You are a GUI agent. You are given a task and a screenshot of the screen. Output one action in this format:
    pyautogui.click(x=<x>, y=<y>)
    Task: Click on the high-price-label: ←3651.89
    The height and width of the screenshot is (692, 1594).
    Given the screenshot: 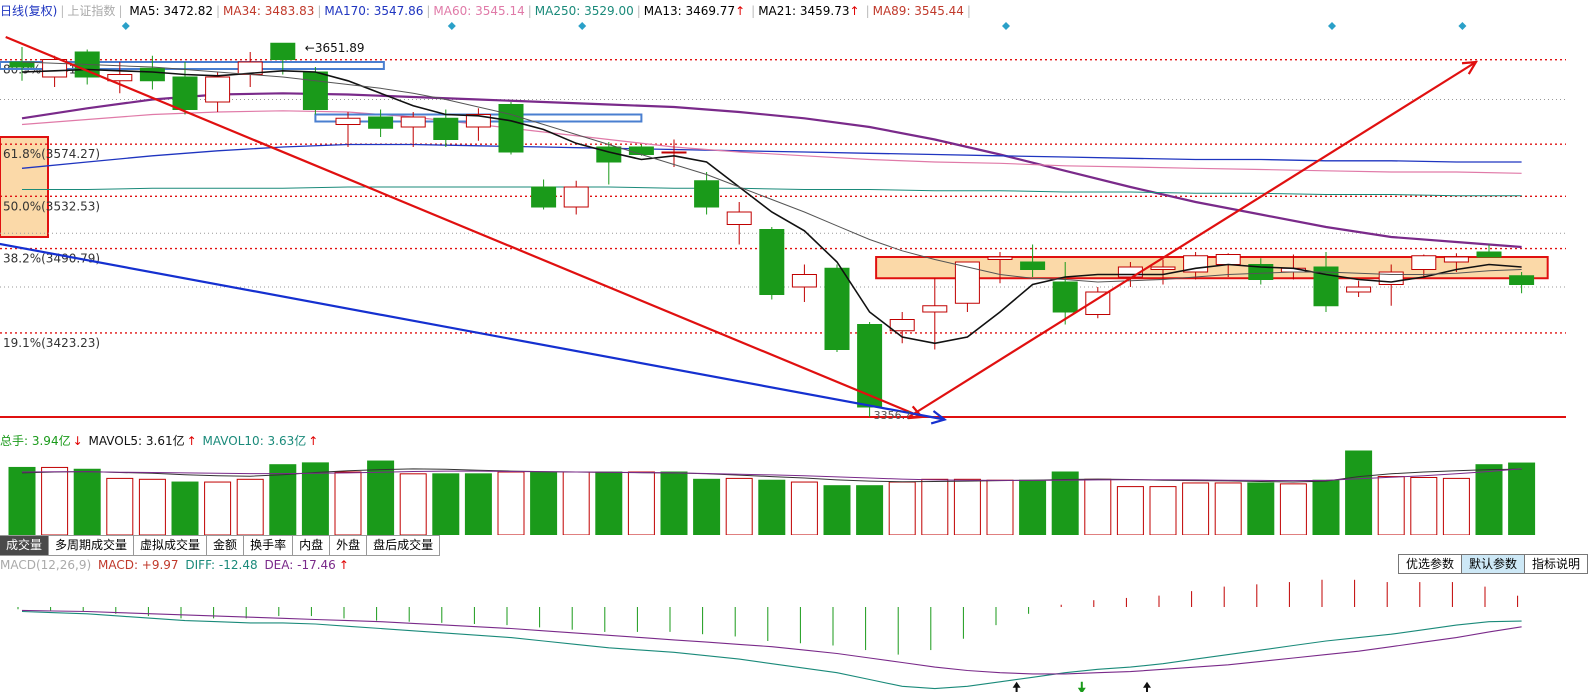 What is the action you would take?
    pyautogui.click(x=335, y=48)
    